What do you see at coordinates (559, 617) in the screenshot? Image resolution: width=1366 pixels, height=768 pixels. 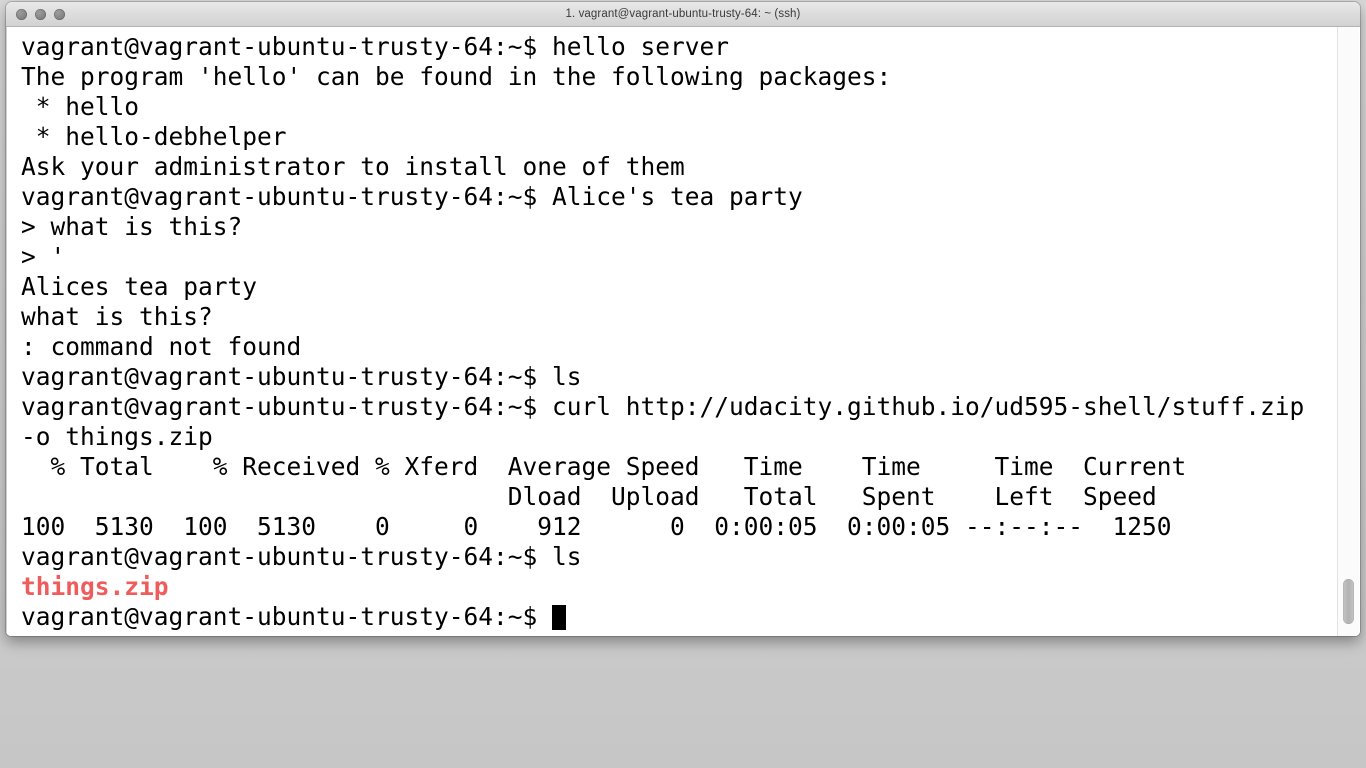 I see `text-cursor` at bounding box center [559, 617].